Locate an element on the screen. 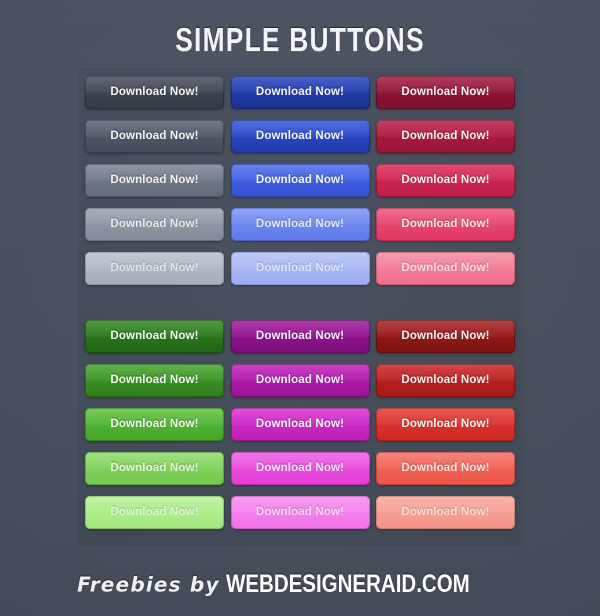 This screenshot has width=600, height=616. button-magenta-1: Download Now! is located at coordinates (300, 336).